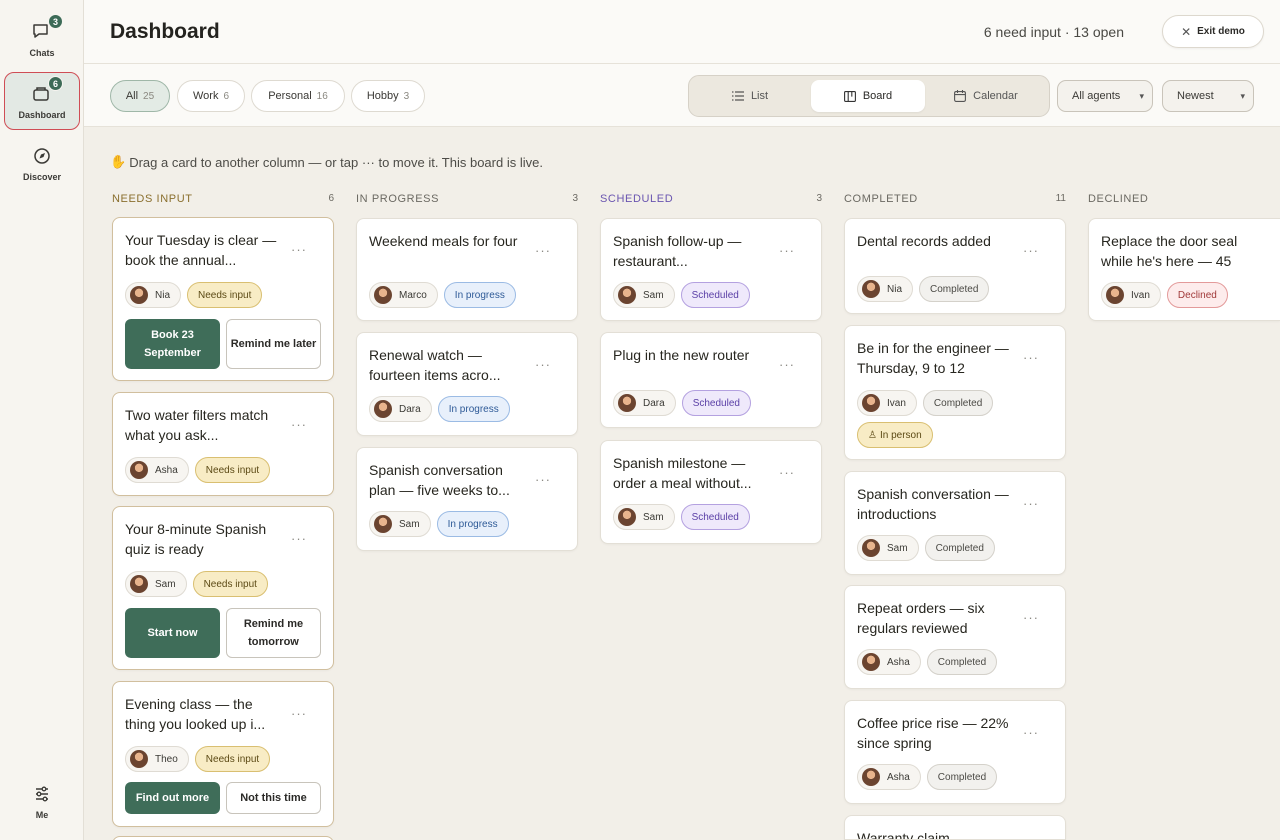 The height and width of the screenshot is (840, 1280). Describe the element at coordinates (900, 435) in the screenshot. I see `in-person-label: In person` at that location.